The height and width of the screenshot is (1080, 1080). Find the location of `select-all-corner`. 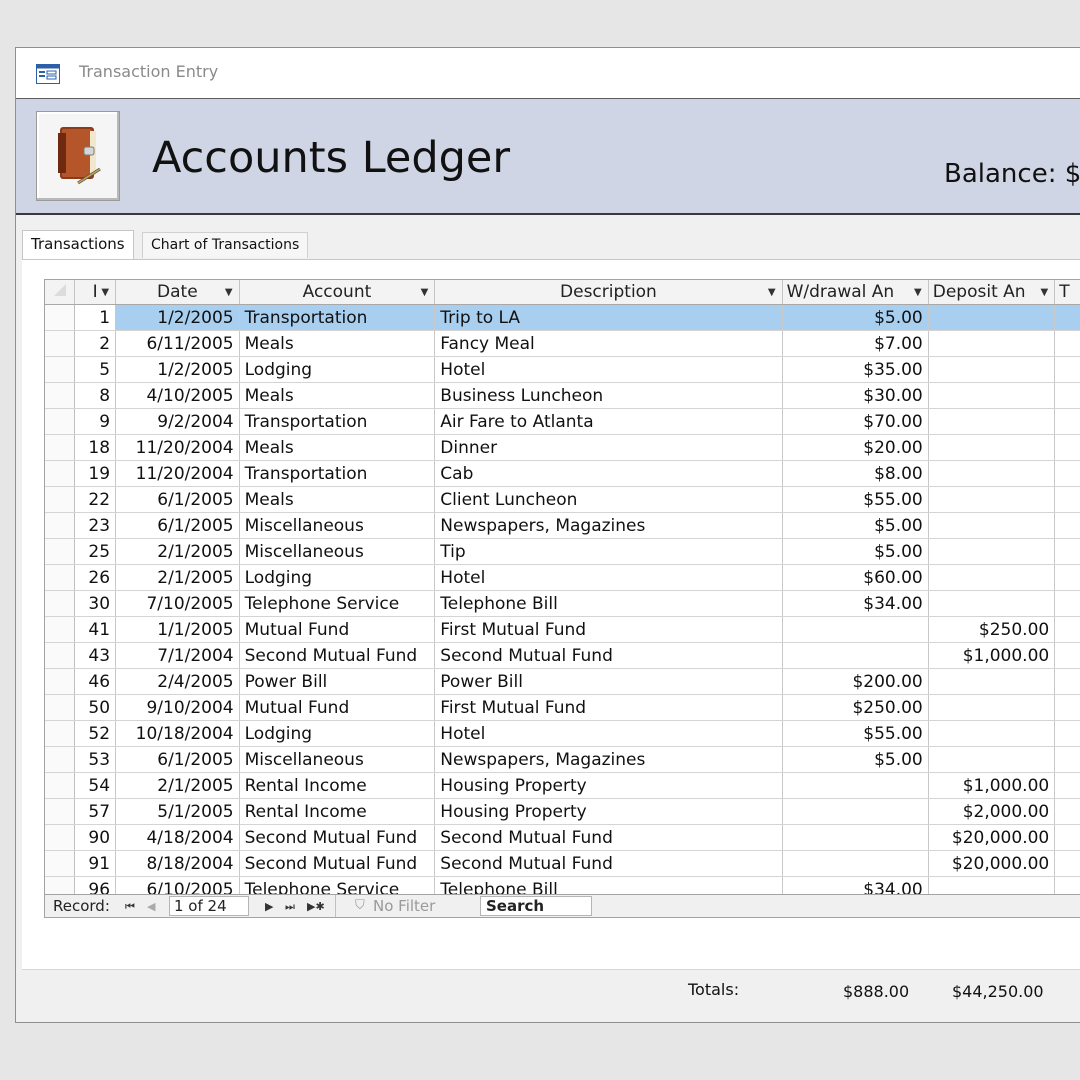

select-all-corner is located at coordinates (60, 292).